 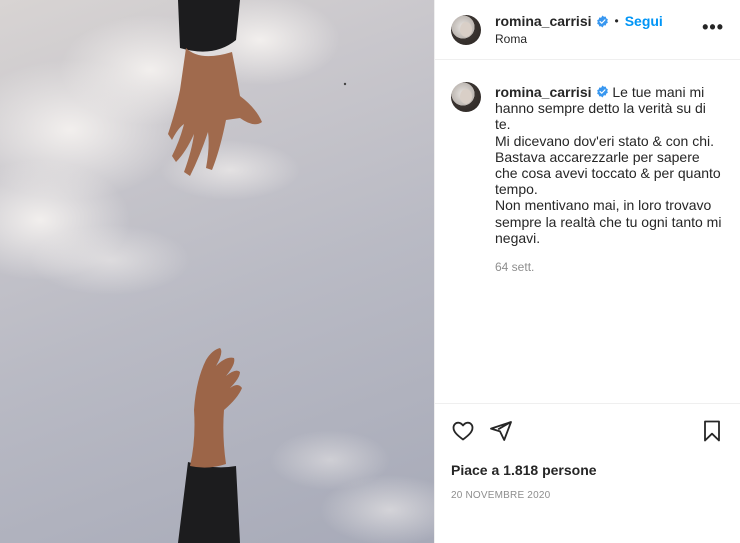 I want to click on likes-count: Piace a 1.818 persone, so click(x=587, y=470).